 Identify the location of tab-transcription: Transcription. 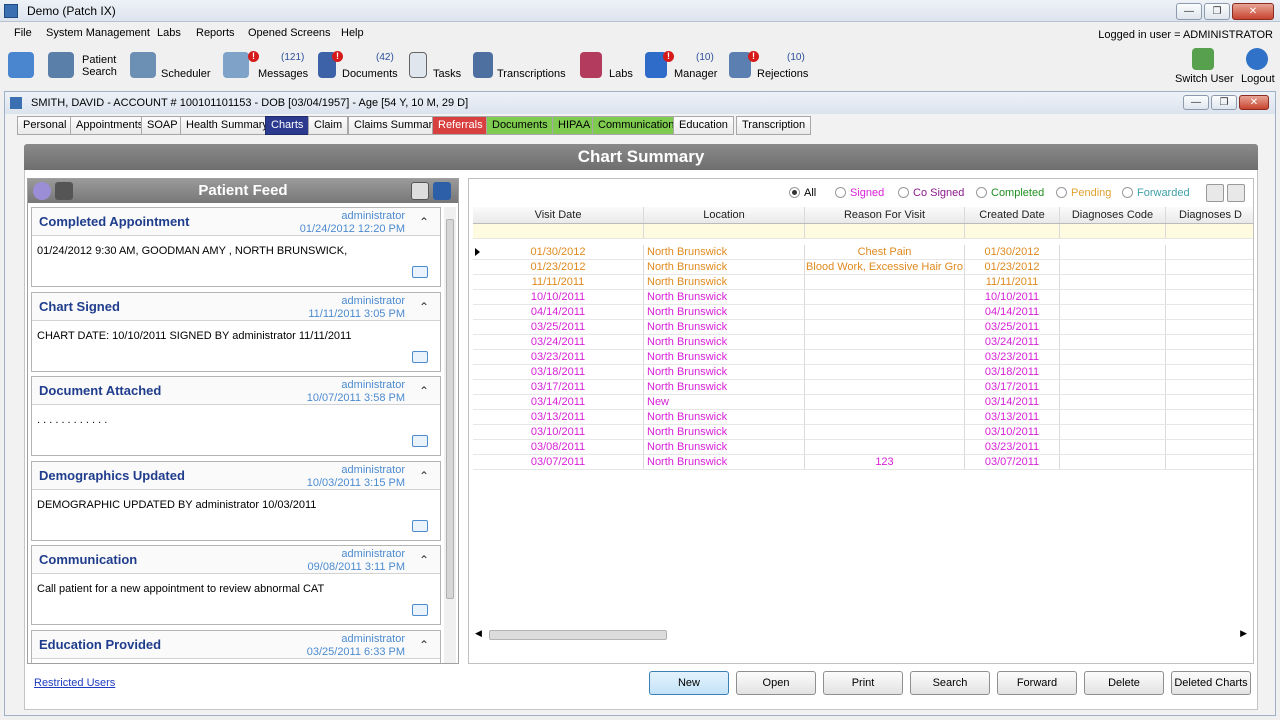
(774, 125).